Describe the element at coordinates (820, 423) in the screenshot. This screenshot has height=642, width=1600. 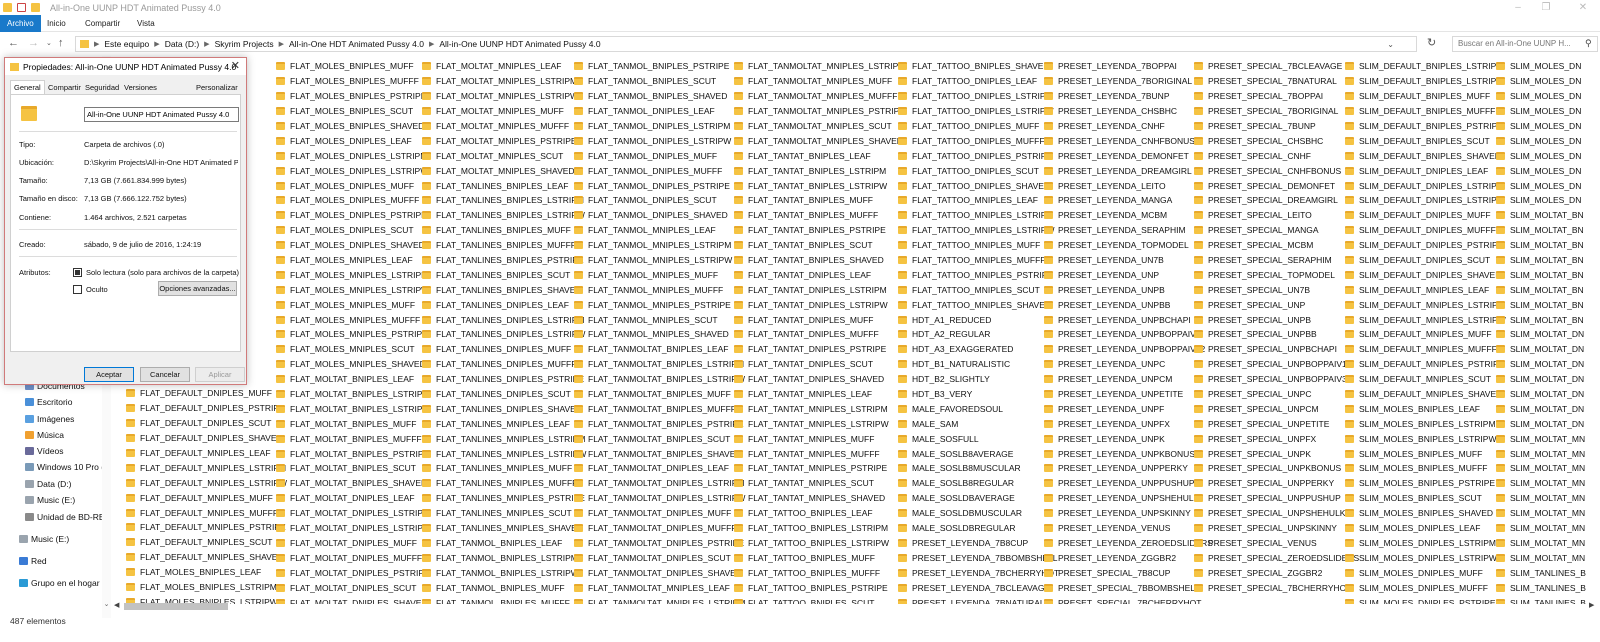
I see `folder-item: FLAT_TANTAT_MNIPLES_LSTRIPW` at that location.